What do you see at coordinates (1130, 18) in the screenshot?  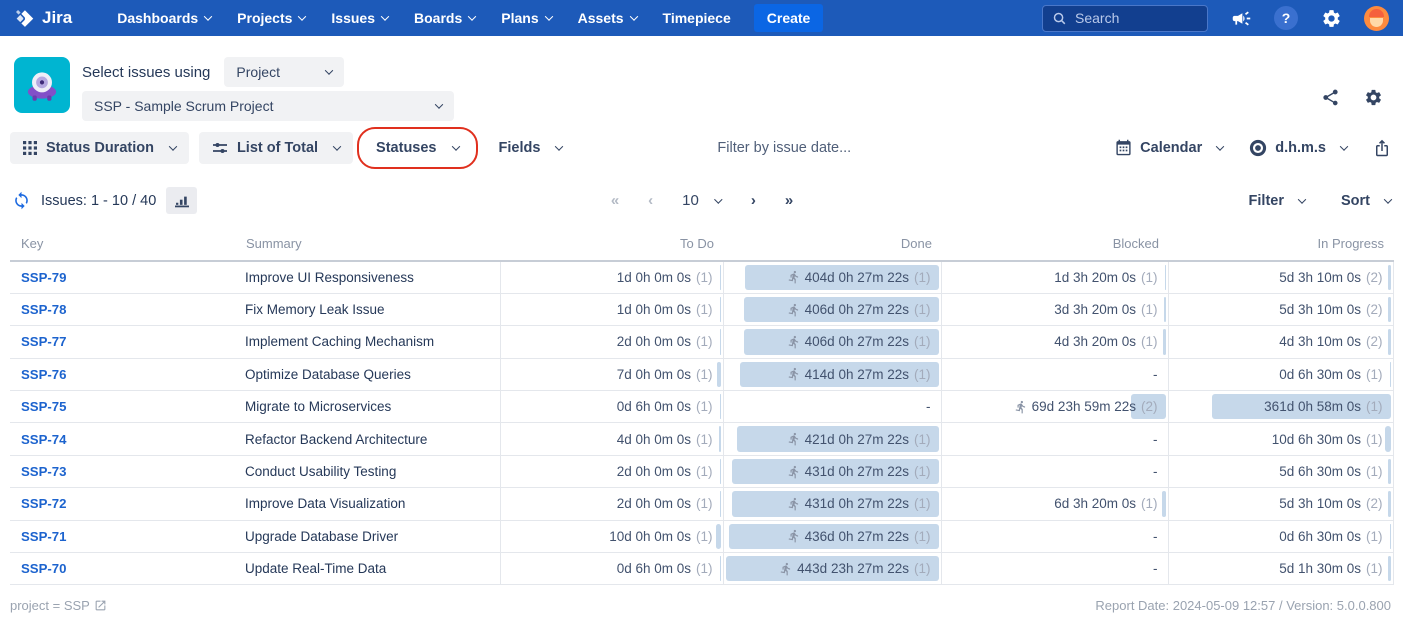 I see `search-input` at bounding box center [1130, 18].